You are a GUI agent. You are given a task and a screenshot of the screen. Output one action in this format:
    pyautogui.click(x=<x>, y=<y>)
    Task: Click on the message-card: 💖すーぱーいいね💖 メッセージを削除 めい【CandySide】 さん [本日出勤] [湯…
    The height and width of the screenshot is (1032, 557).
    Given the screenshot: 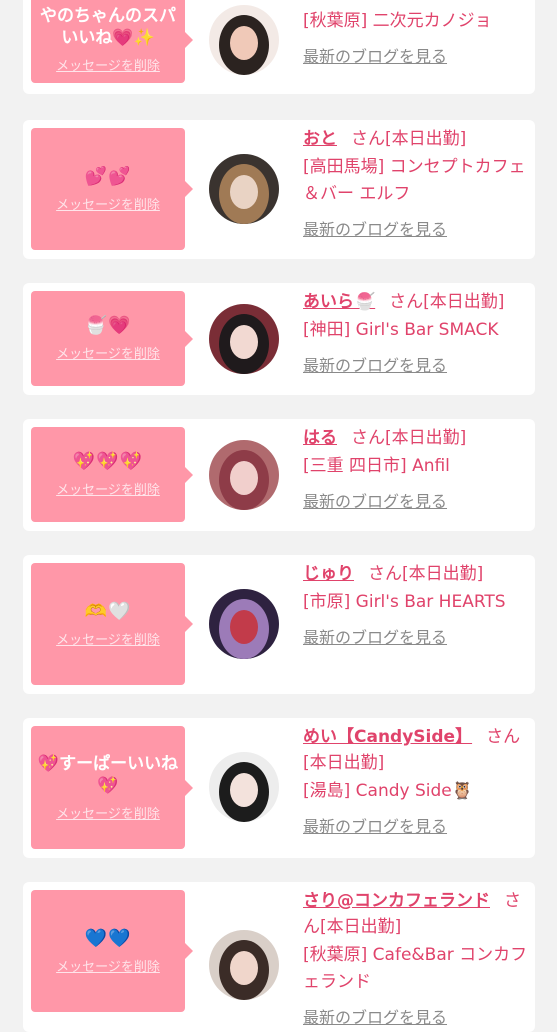 What is the action you would take?
    pyautogui.click(x=279, y=788)
    